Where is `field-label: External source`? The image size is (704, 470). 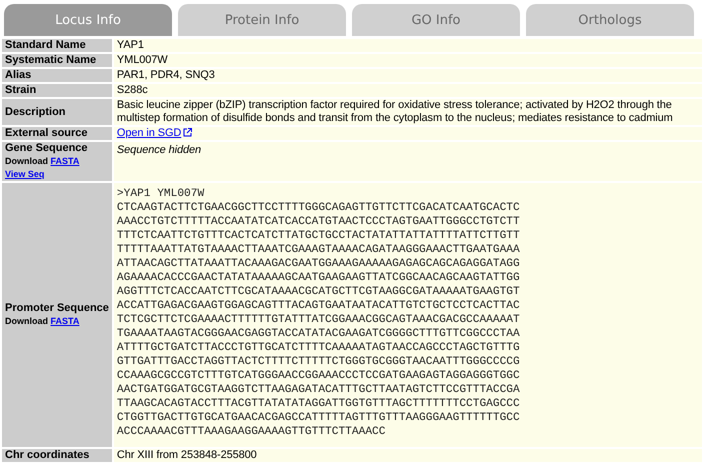
field-label: External source is located at coordinates (46, 133).